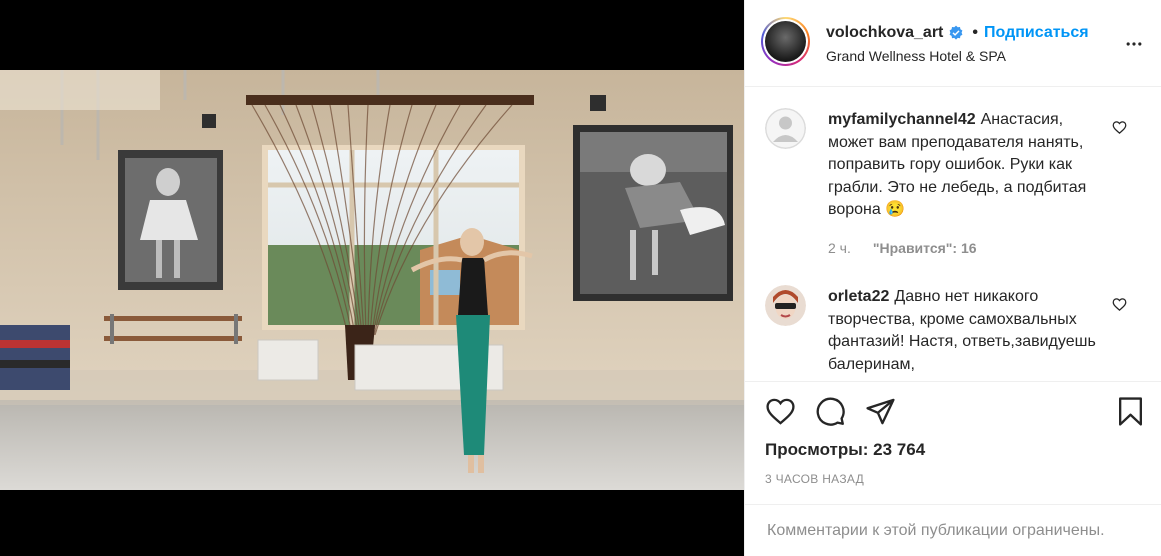  I want to click on author-avatar, so click(785, 41).